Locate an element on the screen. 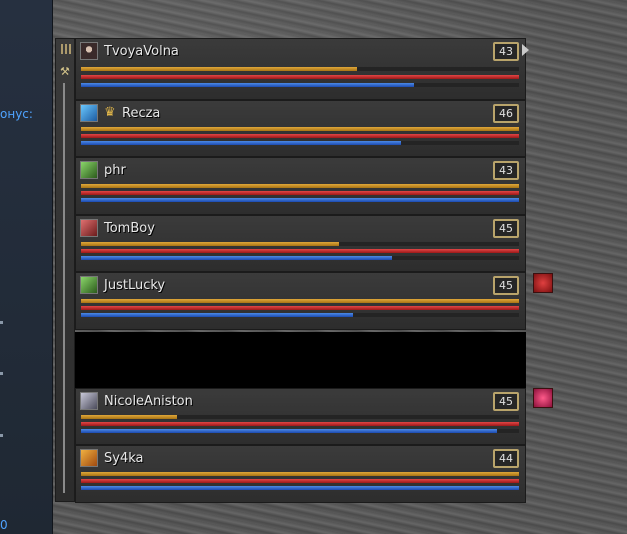 Image resolution: width=627 pixels, height=534 pixels. member-name: NicoleAniston is located at coordinates (148, 401).